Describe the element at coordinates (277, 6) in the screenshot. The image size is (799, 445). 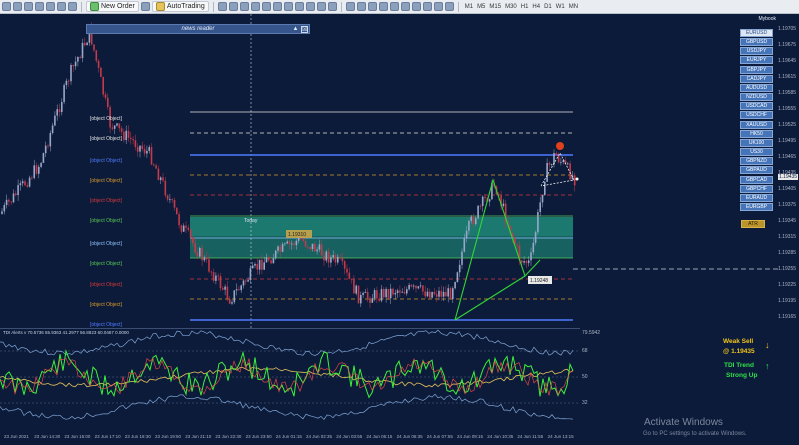
I see `tile-icon` at that location.